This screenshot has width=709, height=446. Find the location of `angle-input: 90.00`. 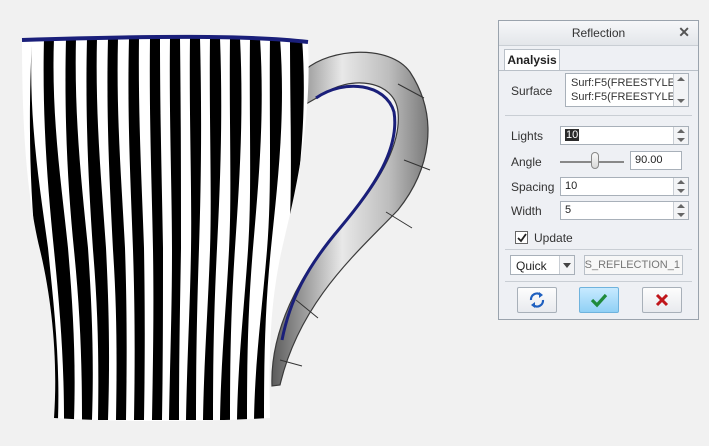

angle-input: 90.00 is located at coordinates (656, 160).